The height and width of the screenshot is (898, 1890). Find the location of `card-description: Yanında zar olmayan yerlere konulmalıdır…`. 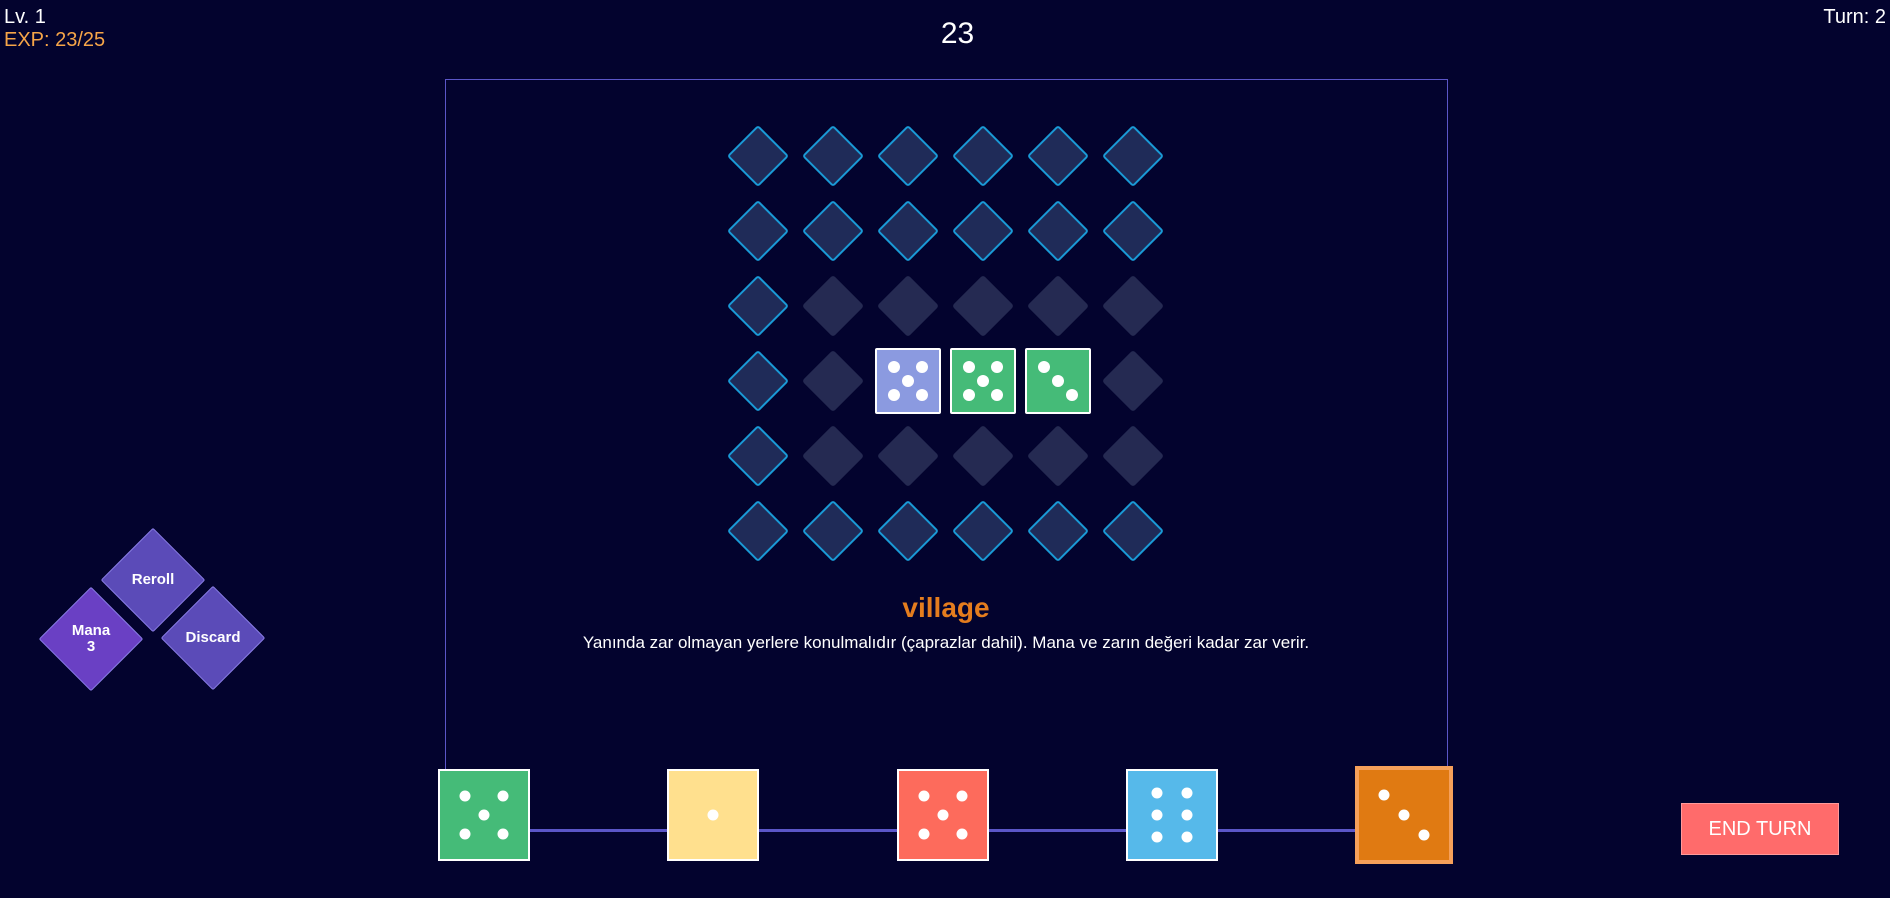

card-description: Yanında zar olmayan yerlere konulmalıdır… is located at coordinates (946, 642).